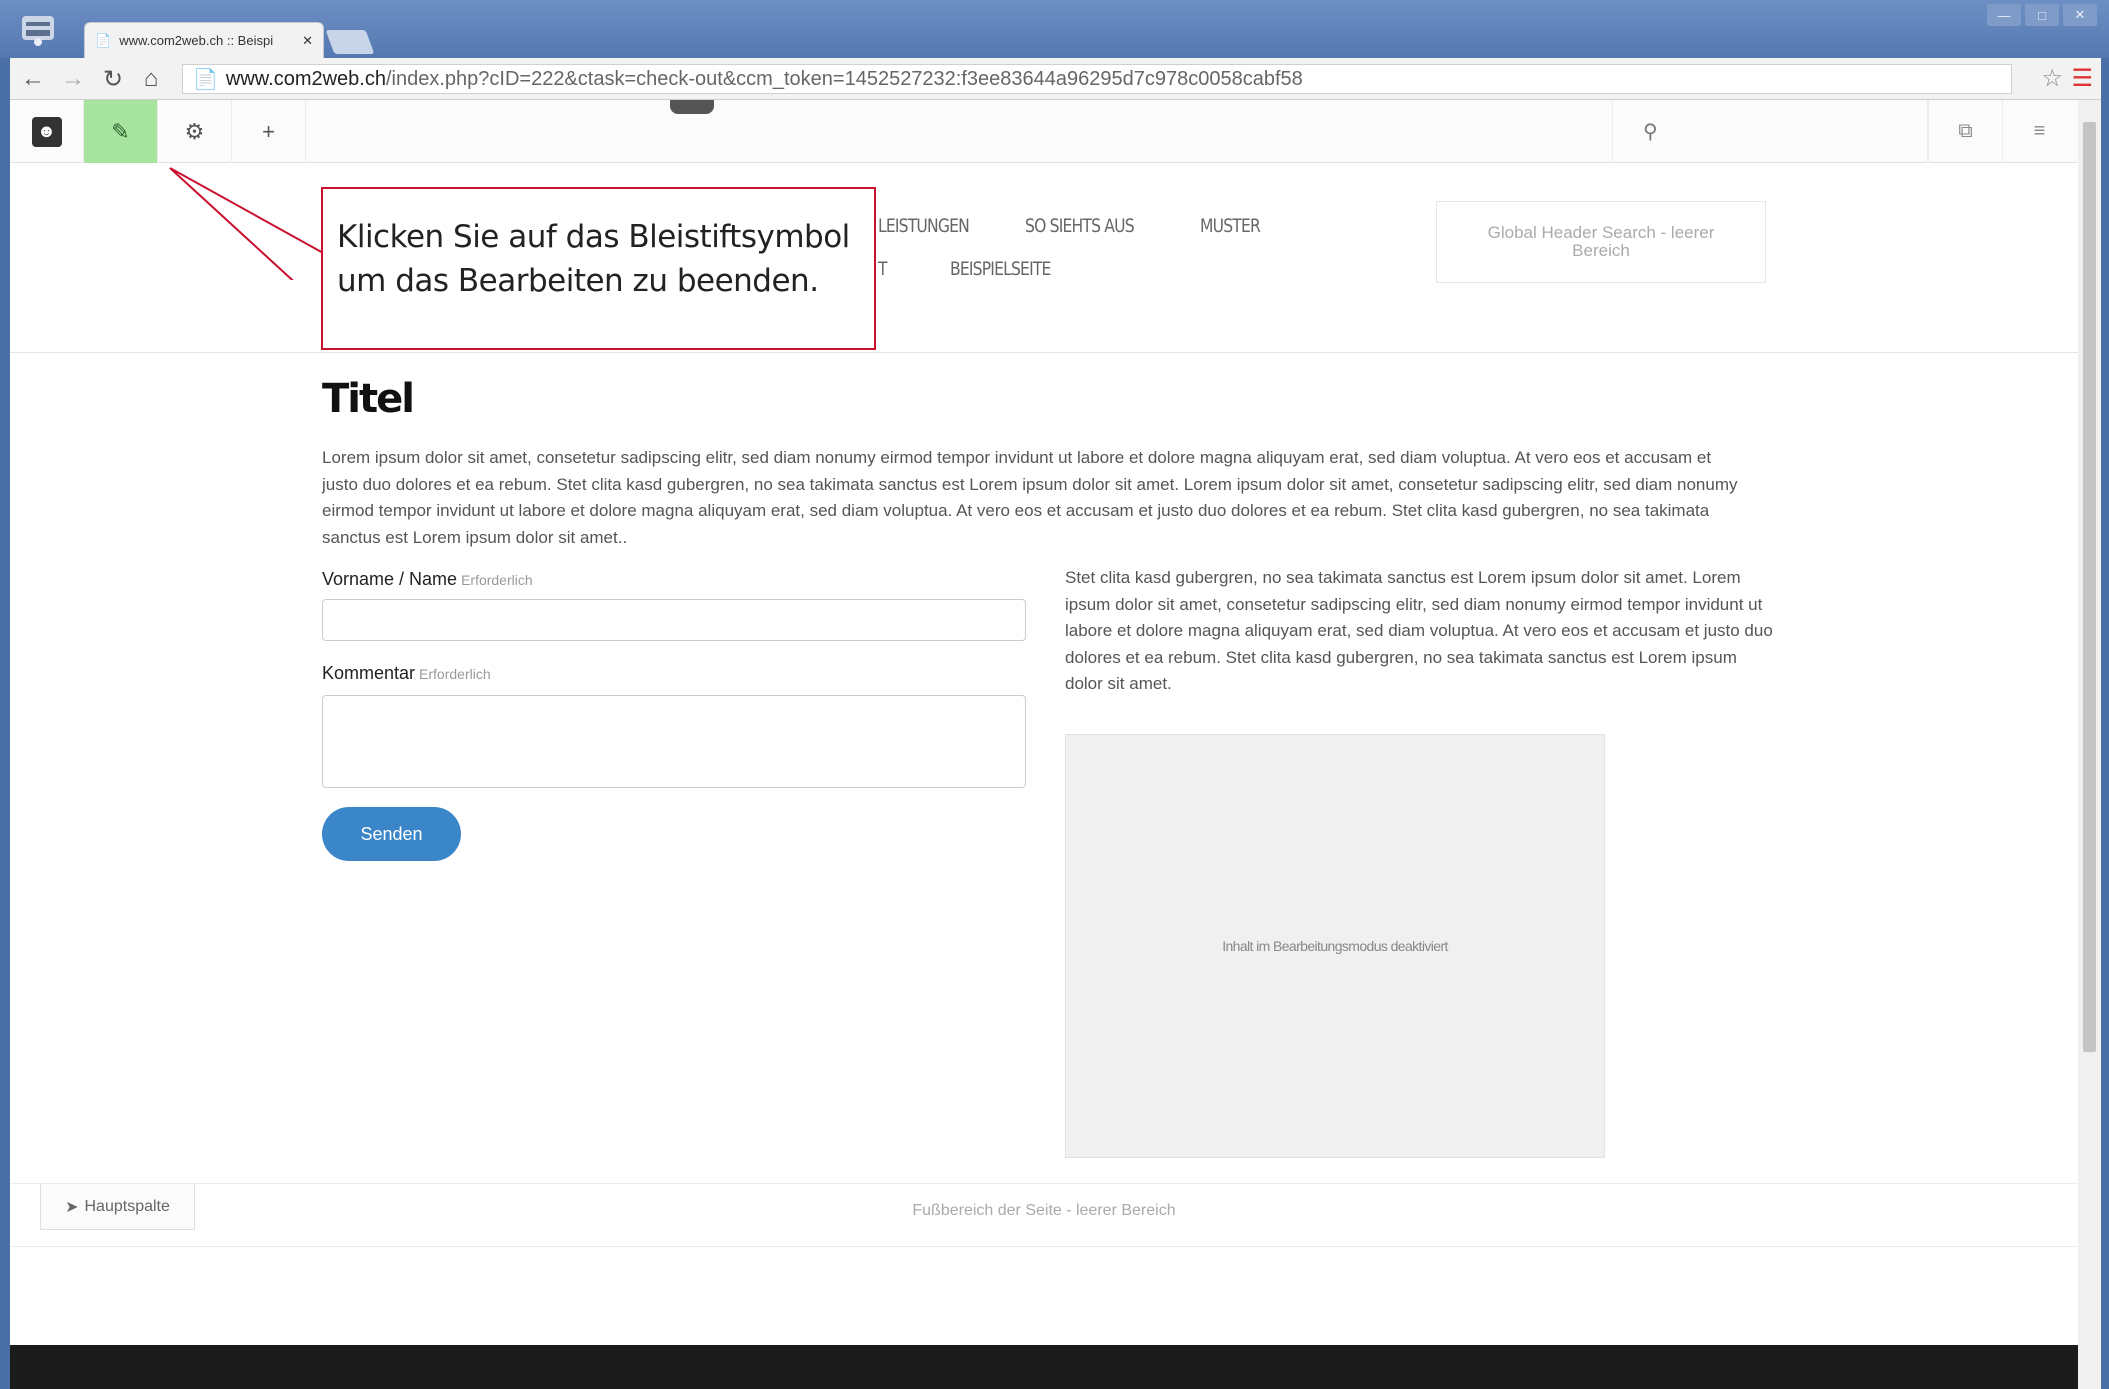 The image size is (2109, 1389). What do you see at coordinates (127, 1206) in the screenshot?
I see `area-tab-label: Hauptspalte` at bounding box center [127, 1206].